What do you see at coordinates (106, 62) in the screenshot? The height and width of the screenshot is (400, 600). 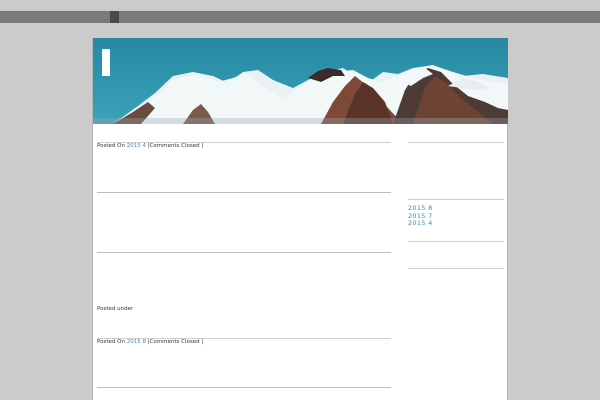 I see `site-logo` at bounding box center [106, 62].